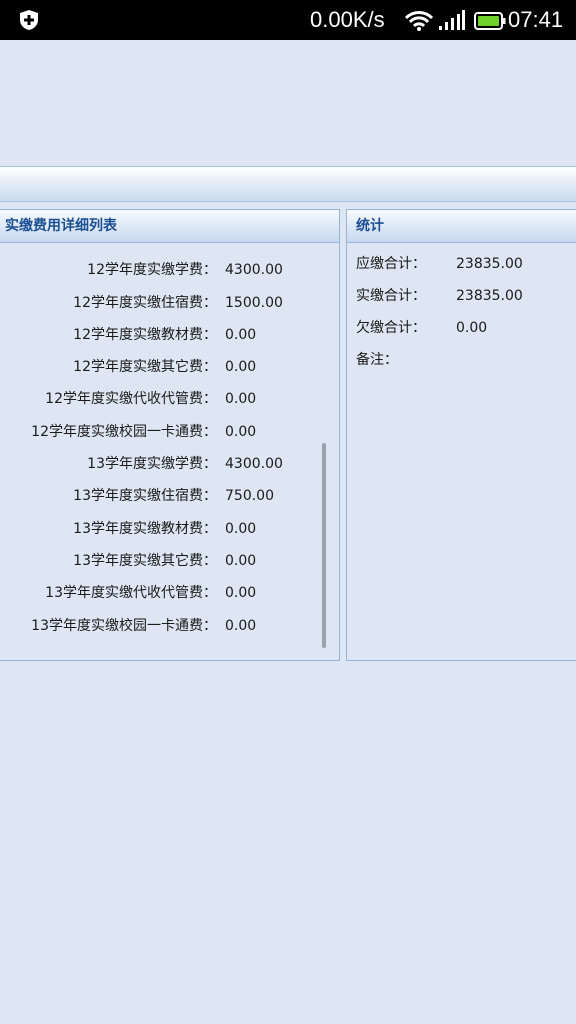 Image resolution: width=576 pixels, height=1024 pixels. I want to click on paid-total-row: 实缴合计： 23835.00, so click(439, 296).